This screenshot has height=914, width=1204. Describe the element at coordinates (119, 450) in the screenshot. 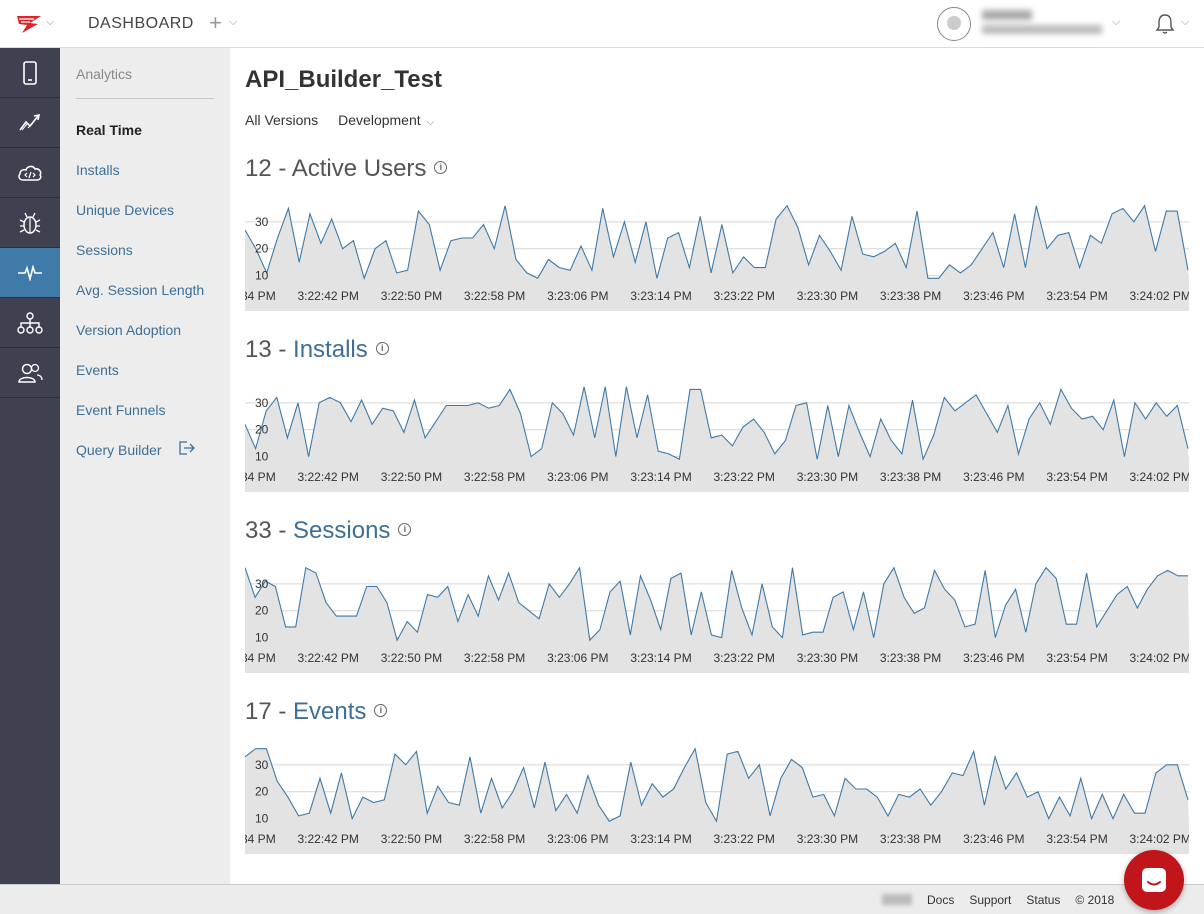

I see `subnav-item-query-builder: Query Builder` at that location.